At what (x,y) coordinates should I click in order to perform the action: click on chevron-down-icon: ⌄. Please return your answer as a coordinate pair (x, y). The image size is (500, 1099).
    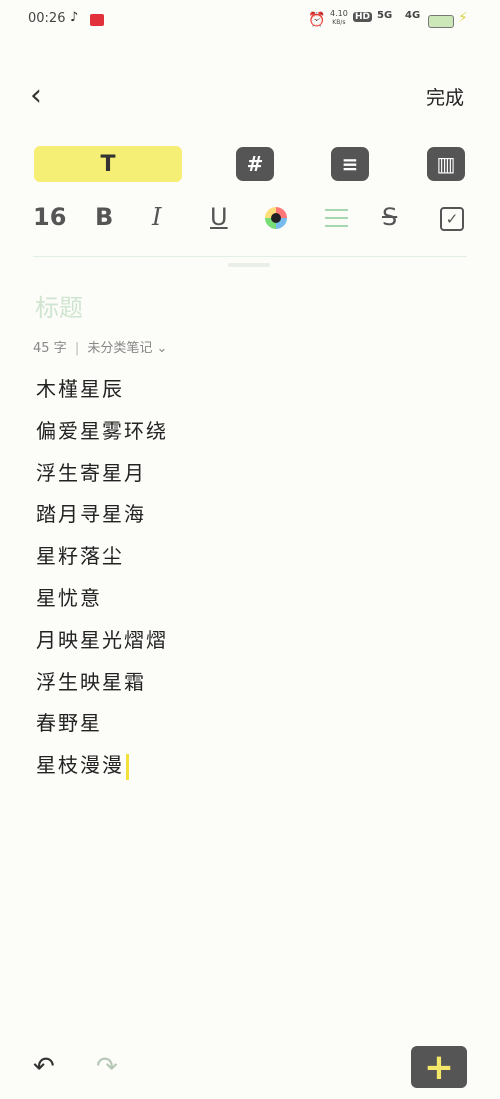
    Looking at the image, I should click on (162, 348).